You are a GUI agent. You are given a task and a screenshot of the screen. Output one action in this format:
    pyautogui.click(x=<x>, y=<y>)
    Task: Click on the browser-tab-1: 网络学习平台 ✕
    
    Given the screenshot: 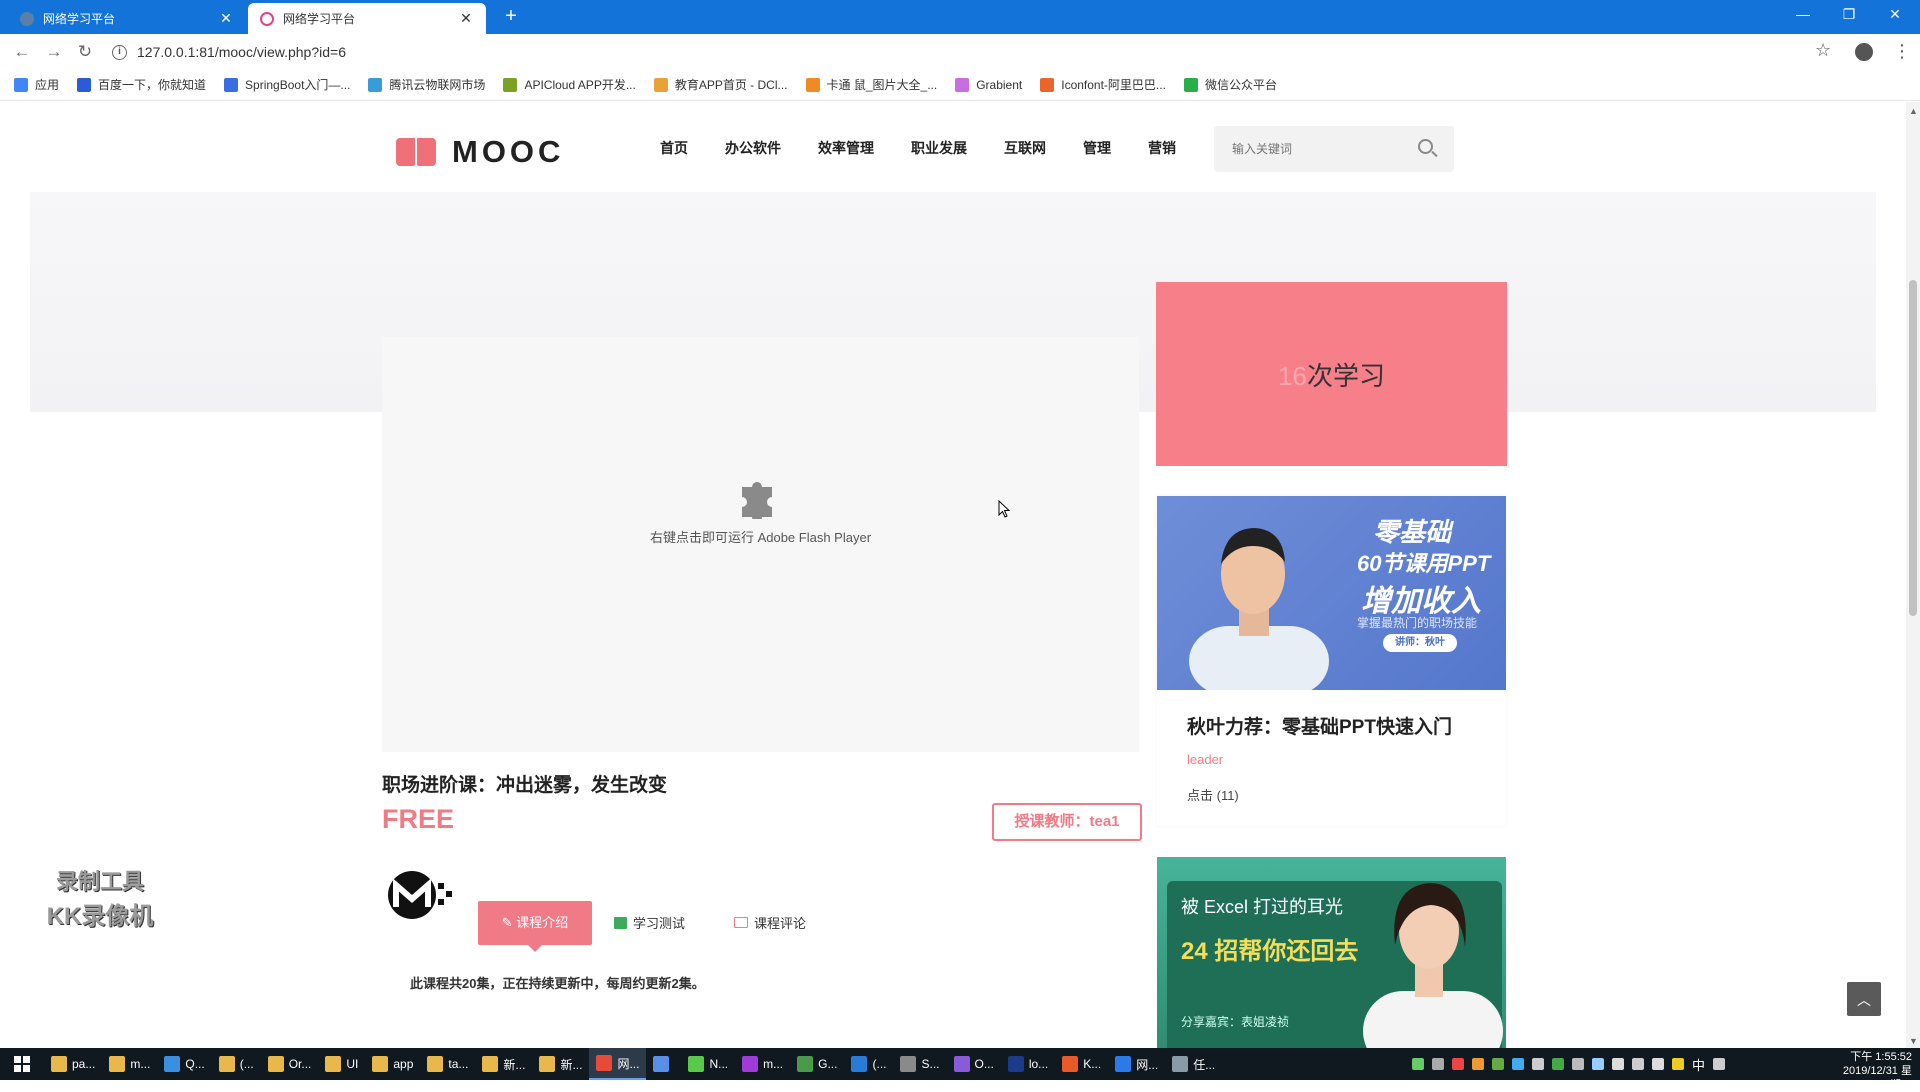 What is the action you would take?
    pyautogui.click(x=127, y=18)
    